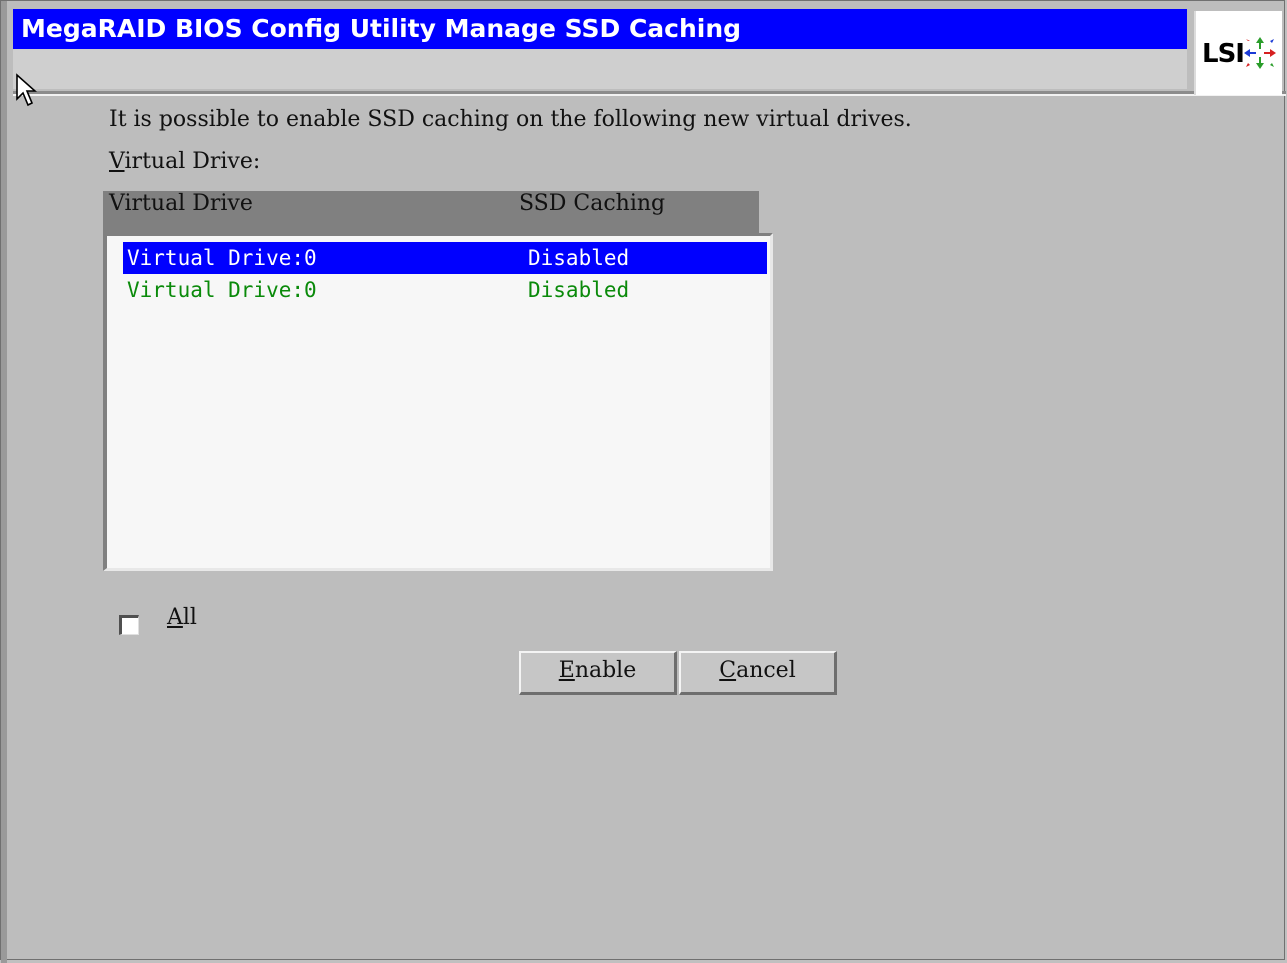 The image size is (1287, 963). I want to click on list-label-mnemonic: V, so click(117, 161).